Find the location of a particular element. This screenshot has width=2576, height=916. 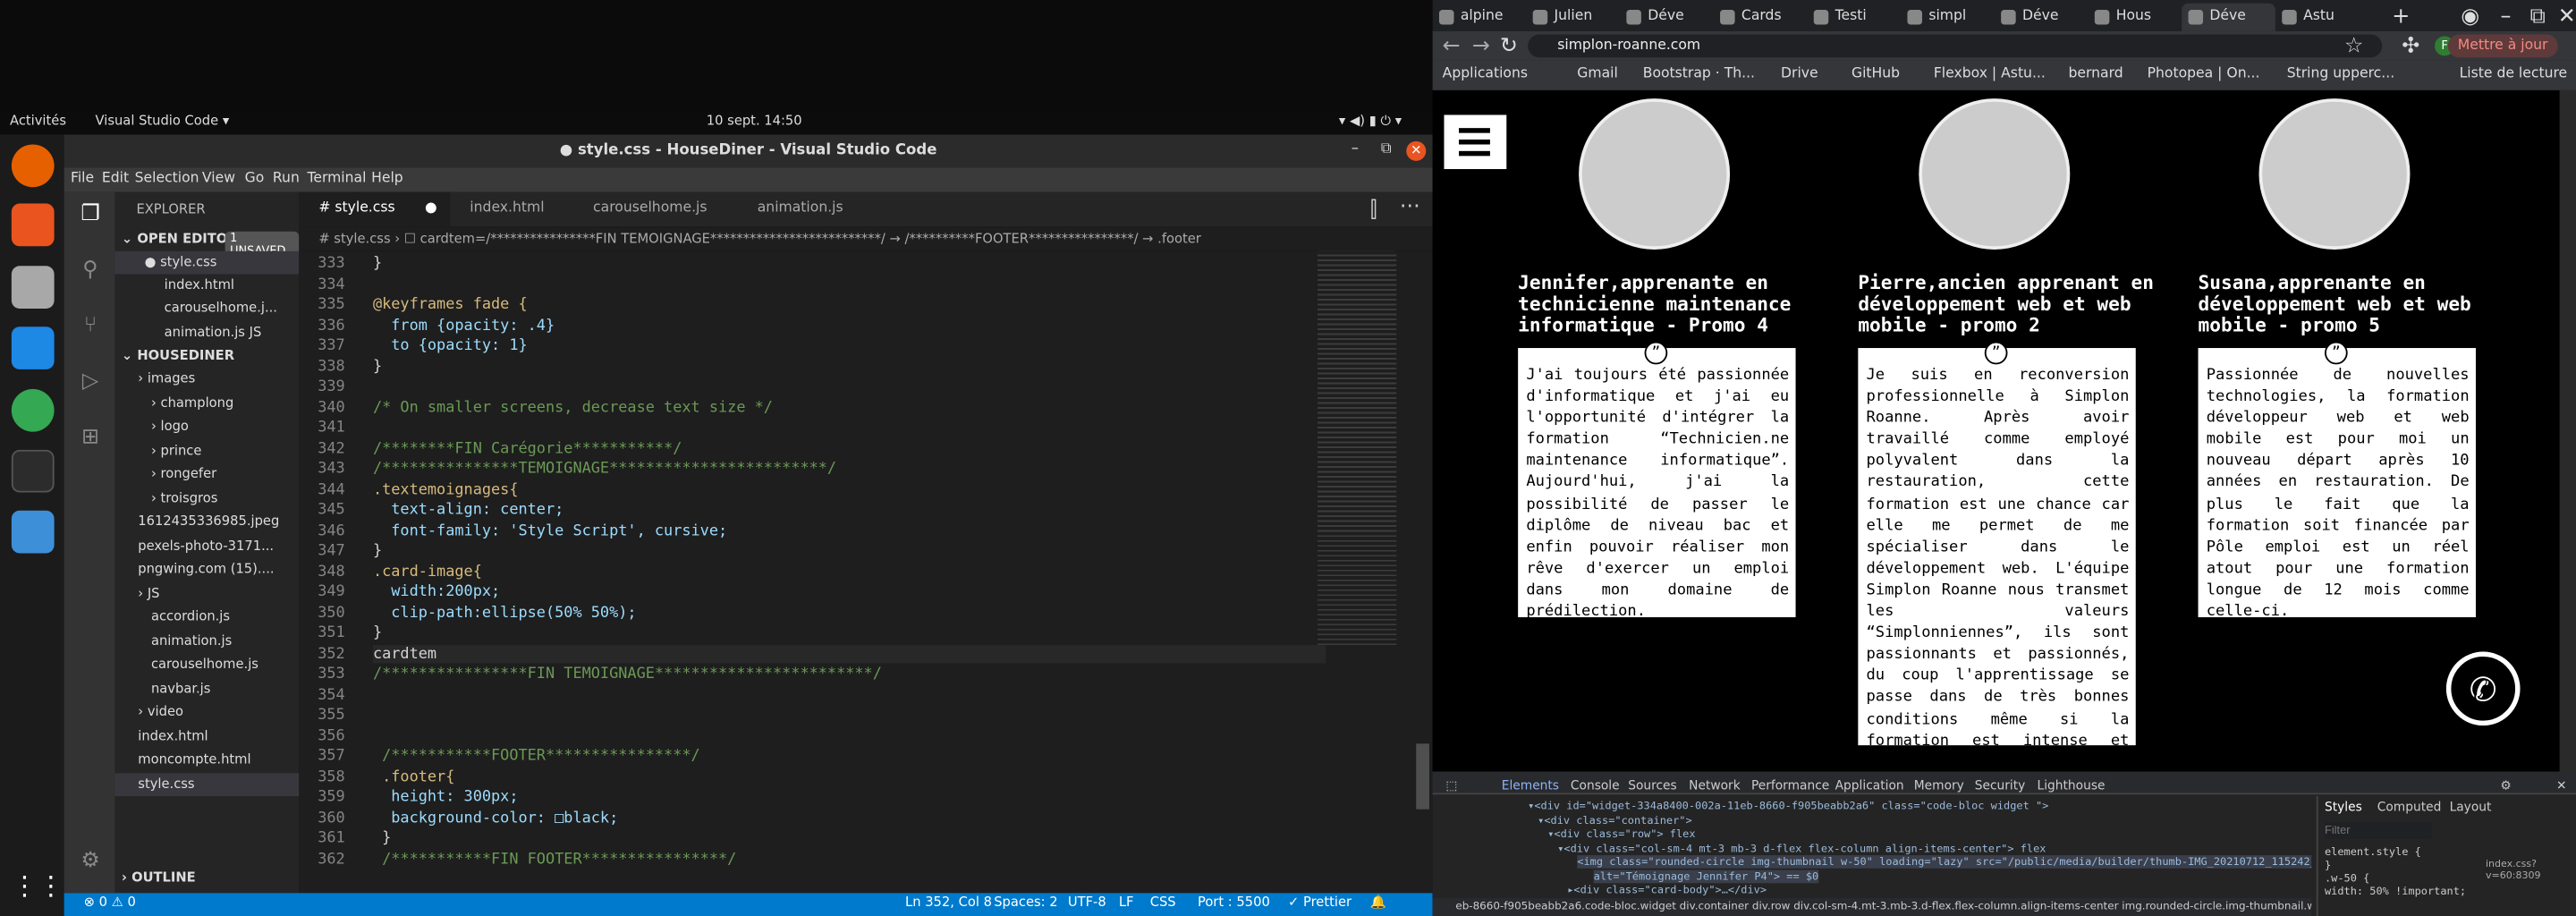

problems-indicator: ⊗ 0 ⚠ 0 is located at coordinates (110, 902).